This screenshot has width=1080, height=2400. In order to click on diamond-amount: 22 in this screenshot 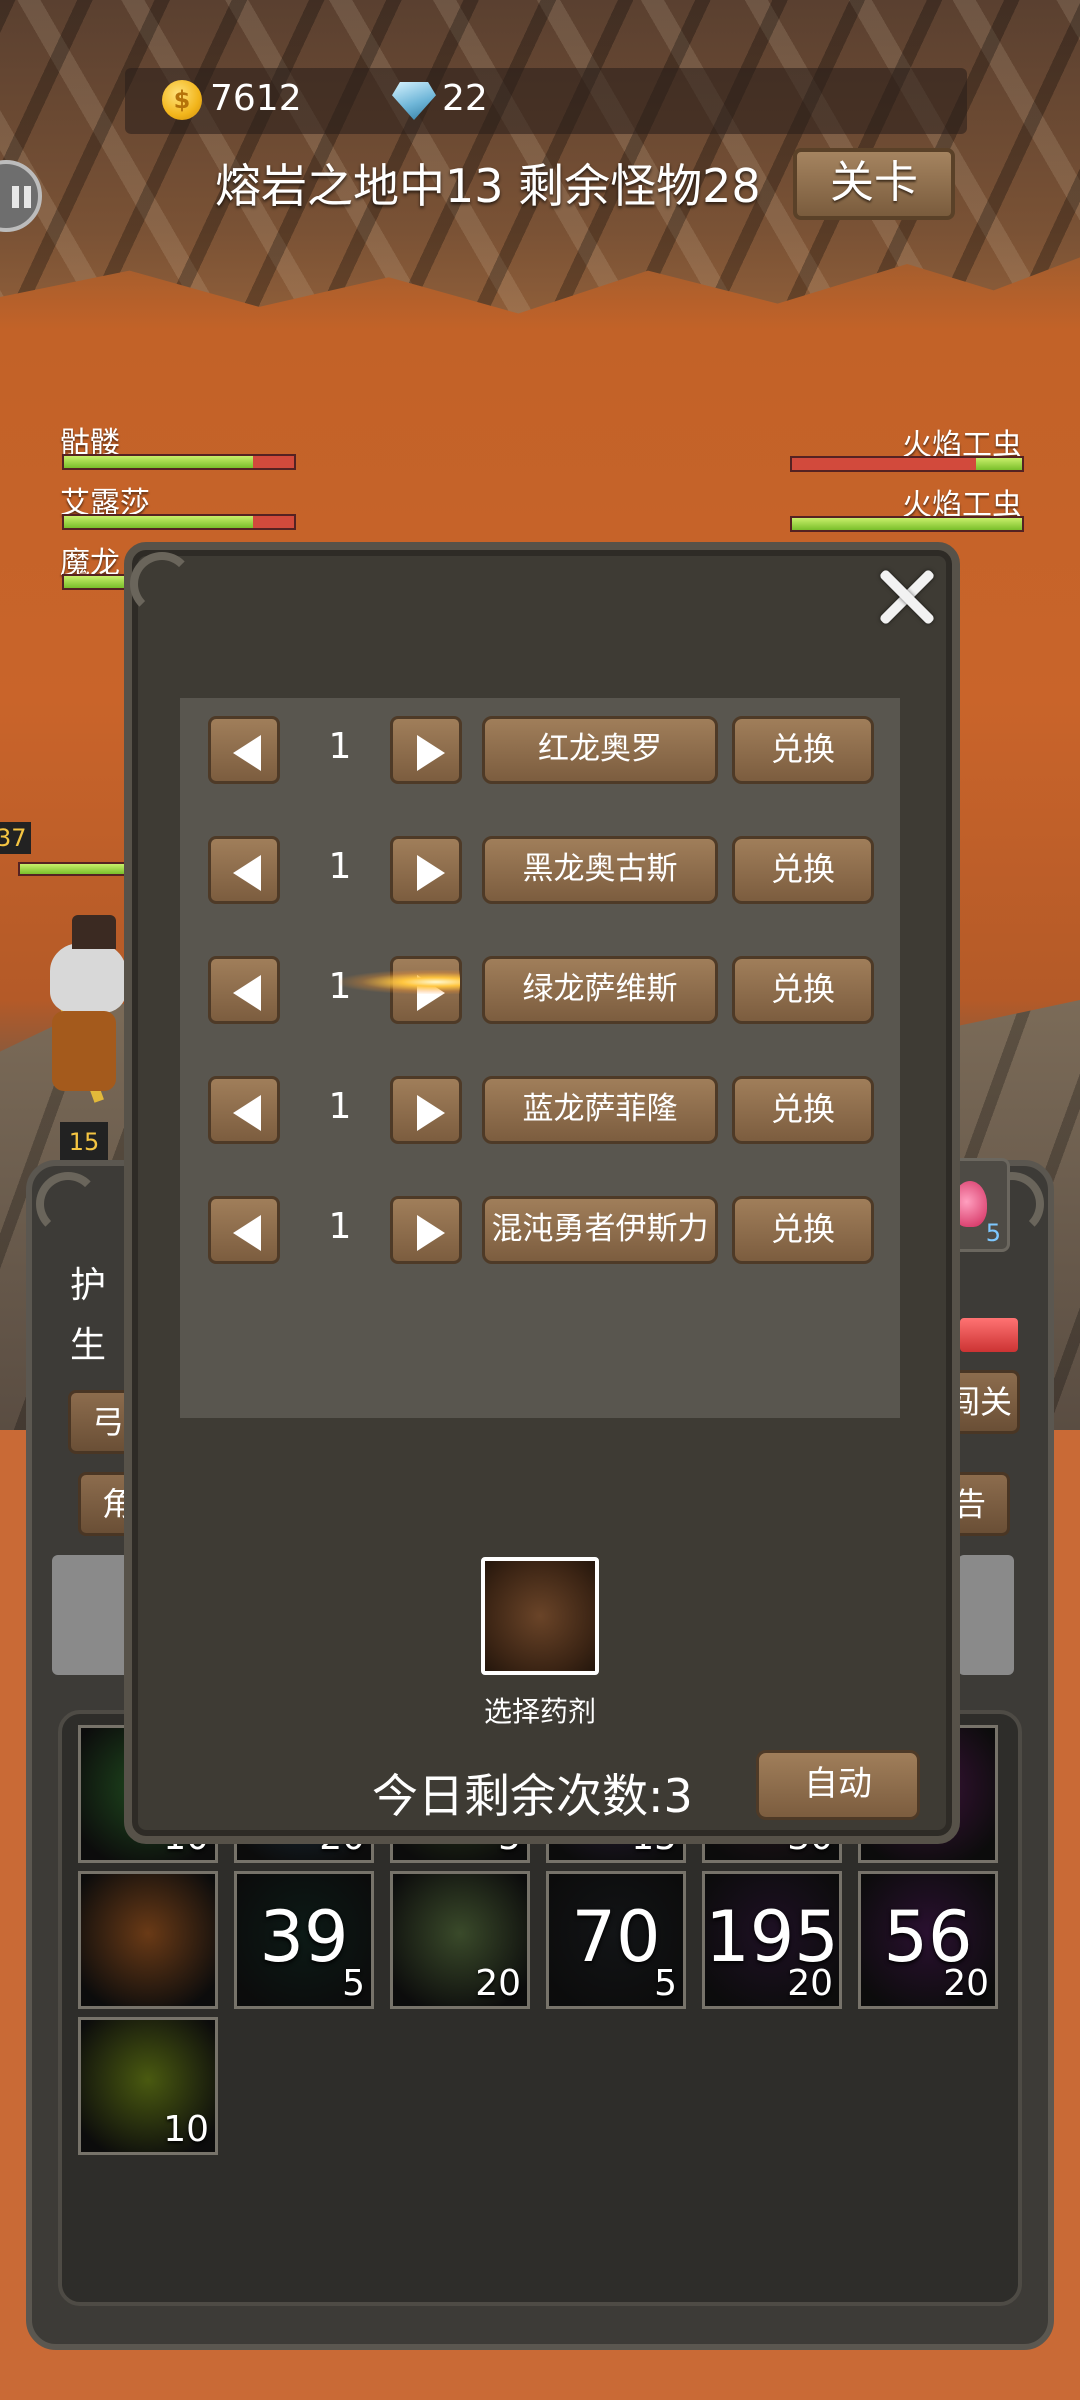, I will do `click(465, 98)`.